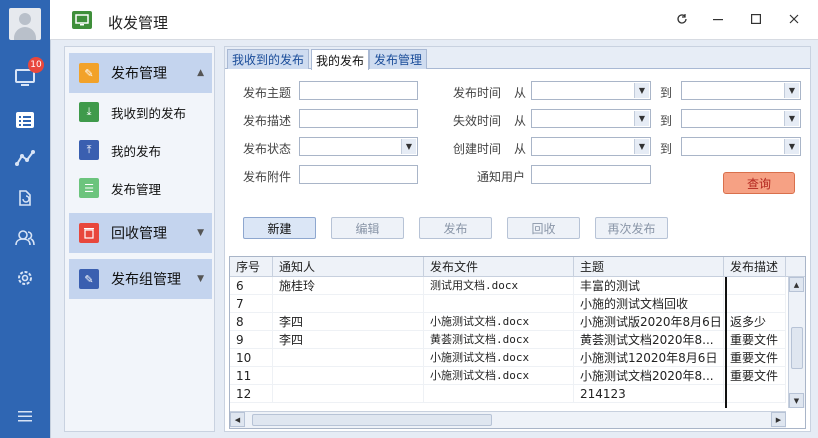  What do you see at coordinates (140, 279) in the screenshot?
I see `nav-group-publish-group: ✎ 发布组管理 ▼` at bounding box center [140, 279].